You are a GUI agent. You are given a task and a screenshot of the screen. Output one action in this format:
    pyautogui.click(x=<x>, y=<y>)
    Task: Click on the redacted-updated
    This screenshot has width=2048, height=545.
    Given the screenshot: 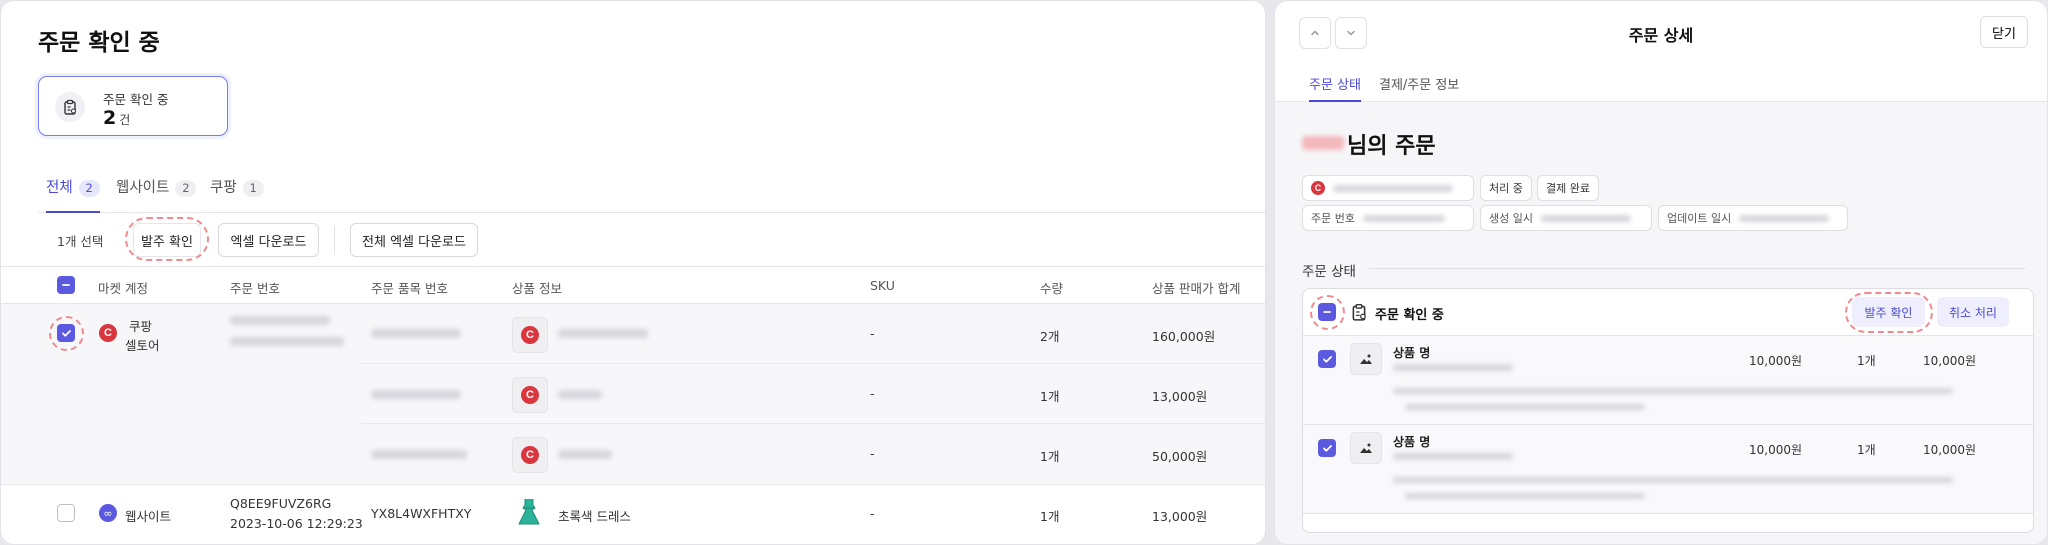 What is the action you would take?
    pyautogui.click(x=1784, y=218)
    